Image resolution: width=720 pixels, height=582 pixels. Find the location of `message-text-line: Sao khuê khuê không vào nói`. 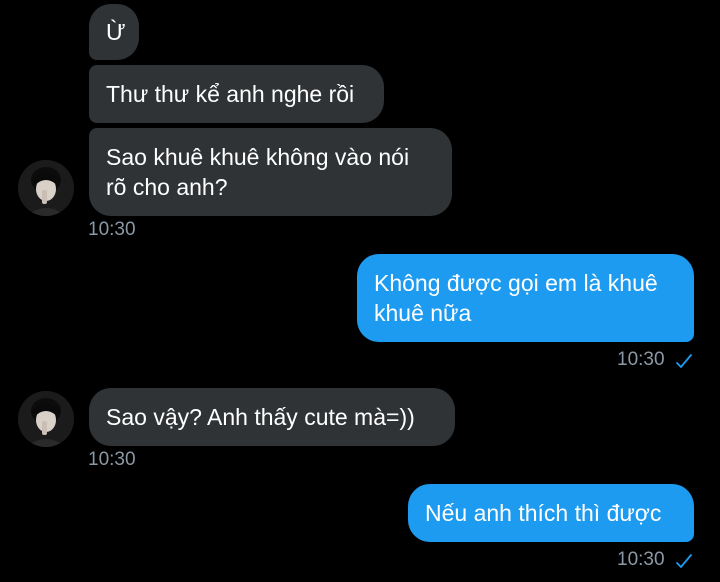

message-text-line: Sao khuê khuê không vào nói is located at coordinates (258, 157).